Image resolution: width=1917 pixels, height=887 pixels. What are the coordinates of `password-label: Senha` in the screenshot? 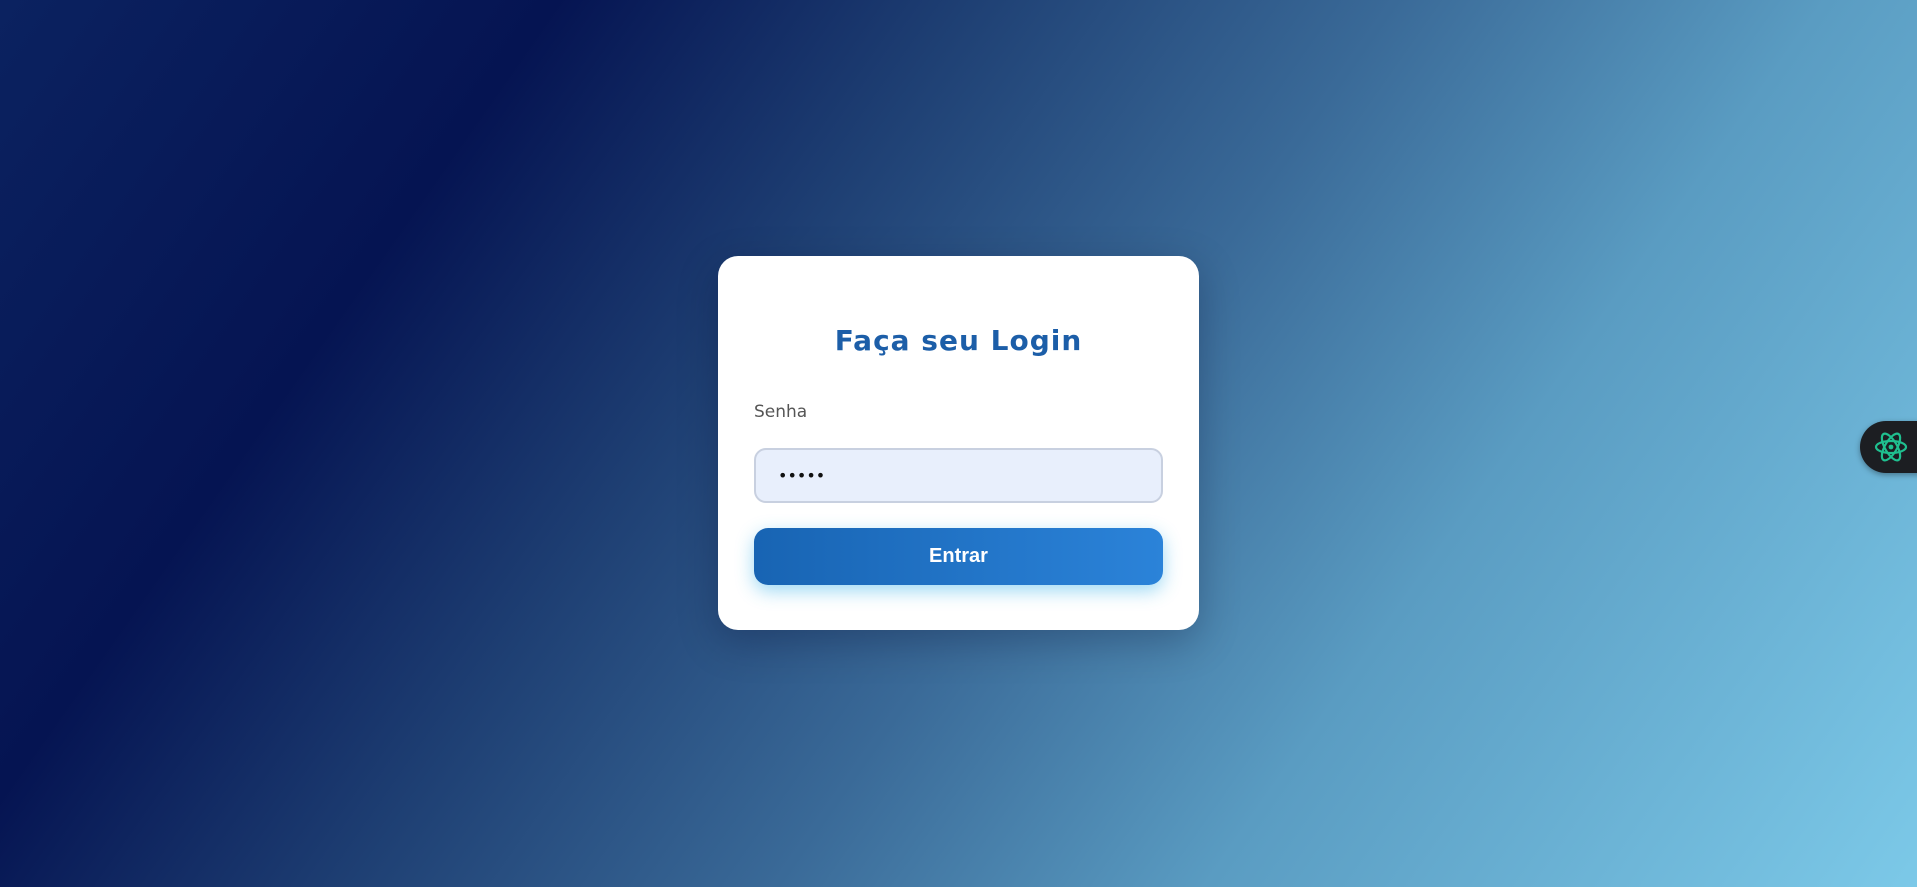 It's located at (781, 412).